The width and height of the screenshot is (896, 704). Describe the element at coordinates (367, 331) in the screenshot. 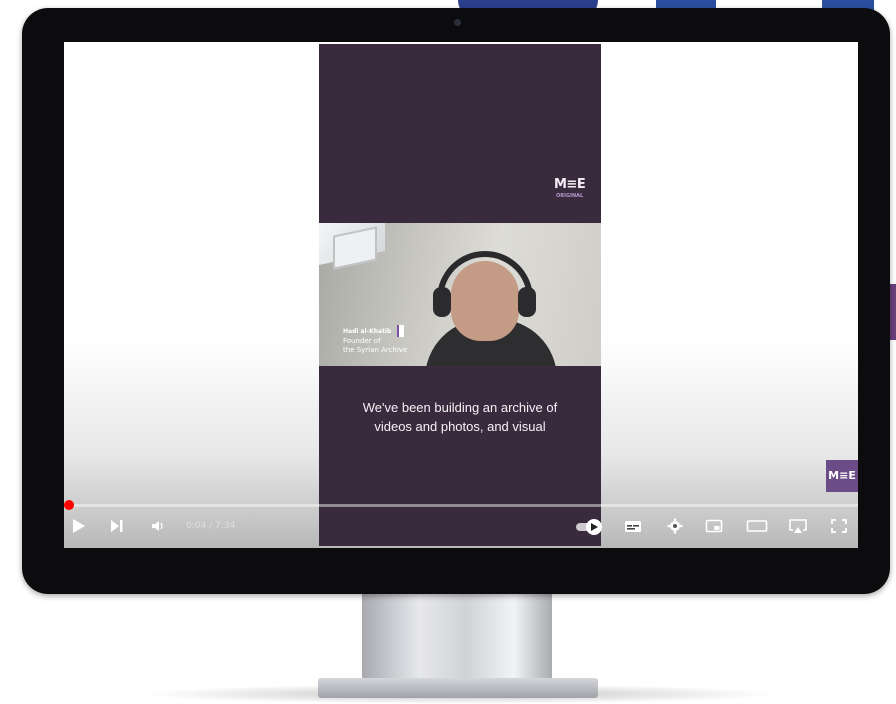

I see `speaker-name: Hadi al-Khatib` at that location.